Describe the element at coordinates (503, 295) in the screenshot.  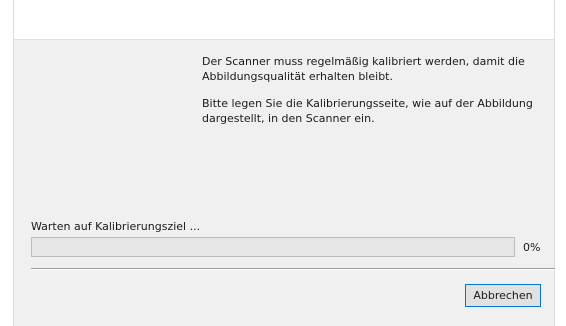
I see `cancel-button: Abbrechen` at that location.